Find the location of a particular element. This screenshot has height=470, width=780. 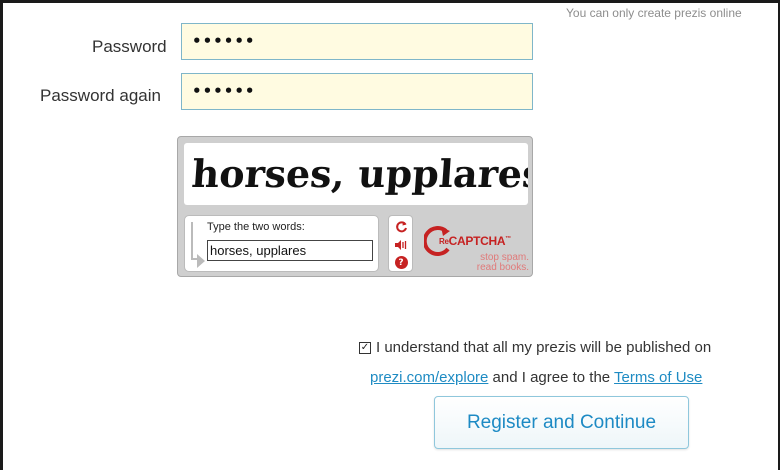

terms-checkbox: ✓ is located at coordinates (365, 348).